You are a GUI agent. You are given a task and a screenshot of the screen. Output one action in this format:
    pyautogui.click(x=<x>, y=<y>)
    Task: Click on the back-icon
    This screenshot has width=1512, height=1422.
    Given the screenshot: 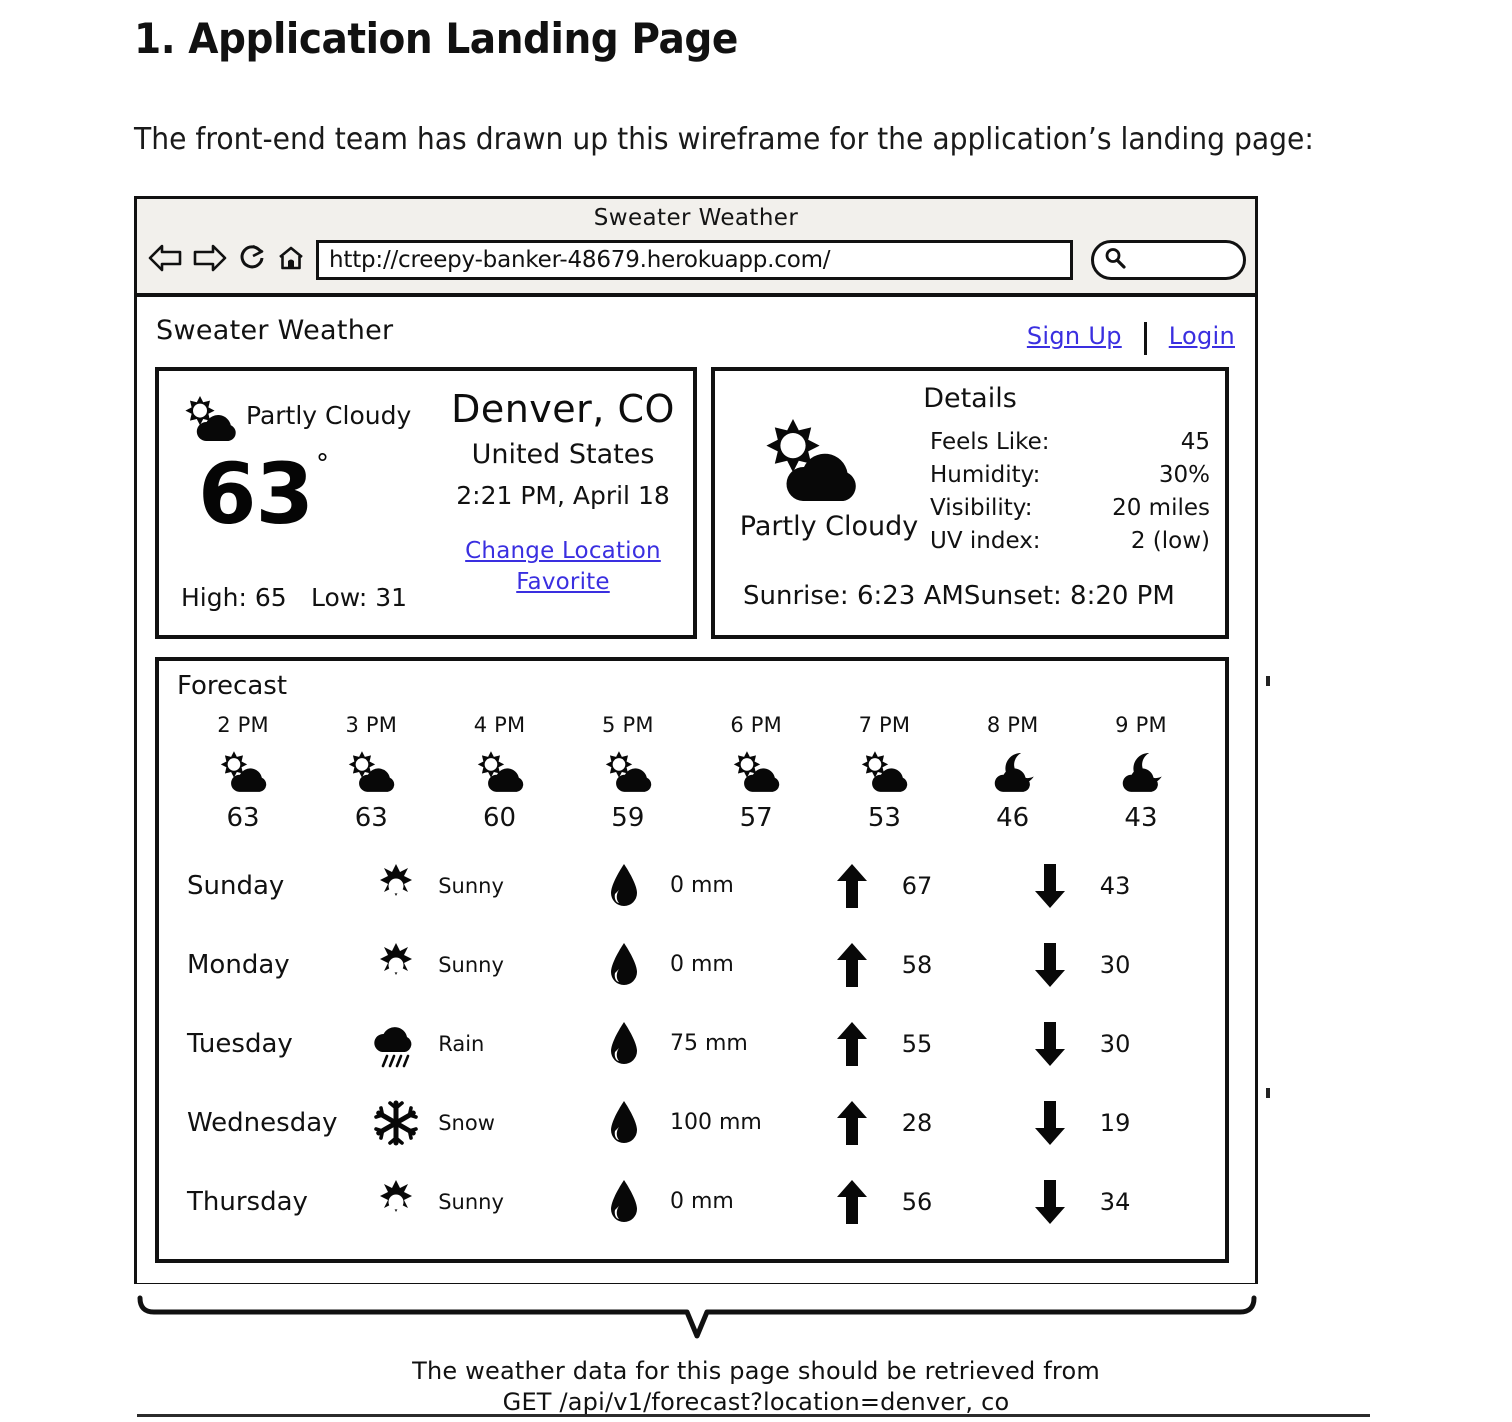 What is the action you would take?
    pyautogui.click(x=165, y=258)
    